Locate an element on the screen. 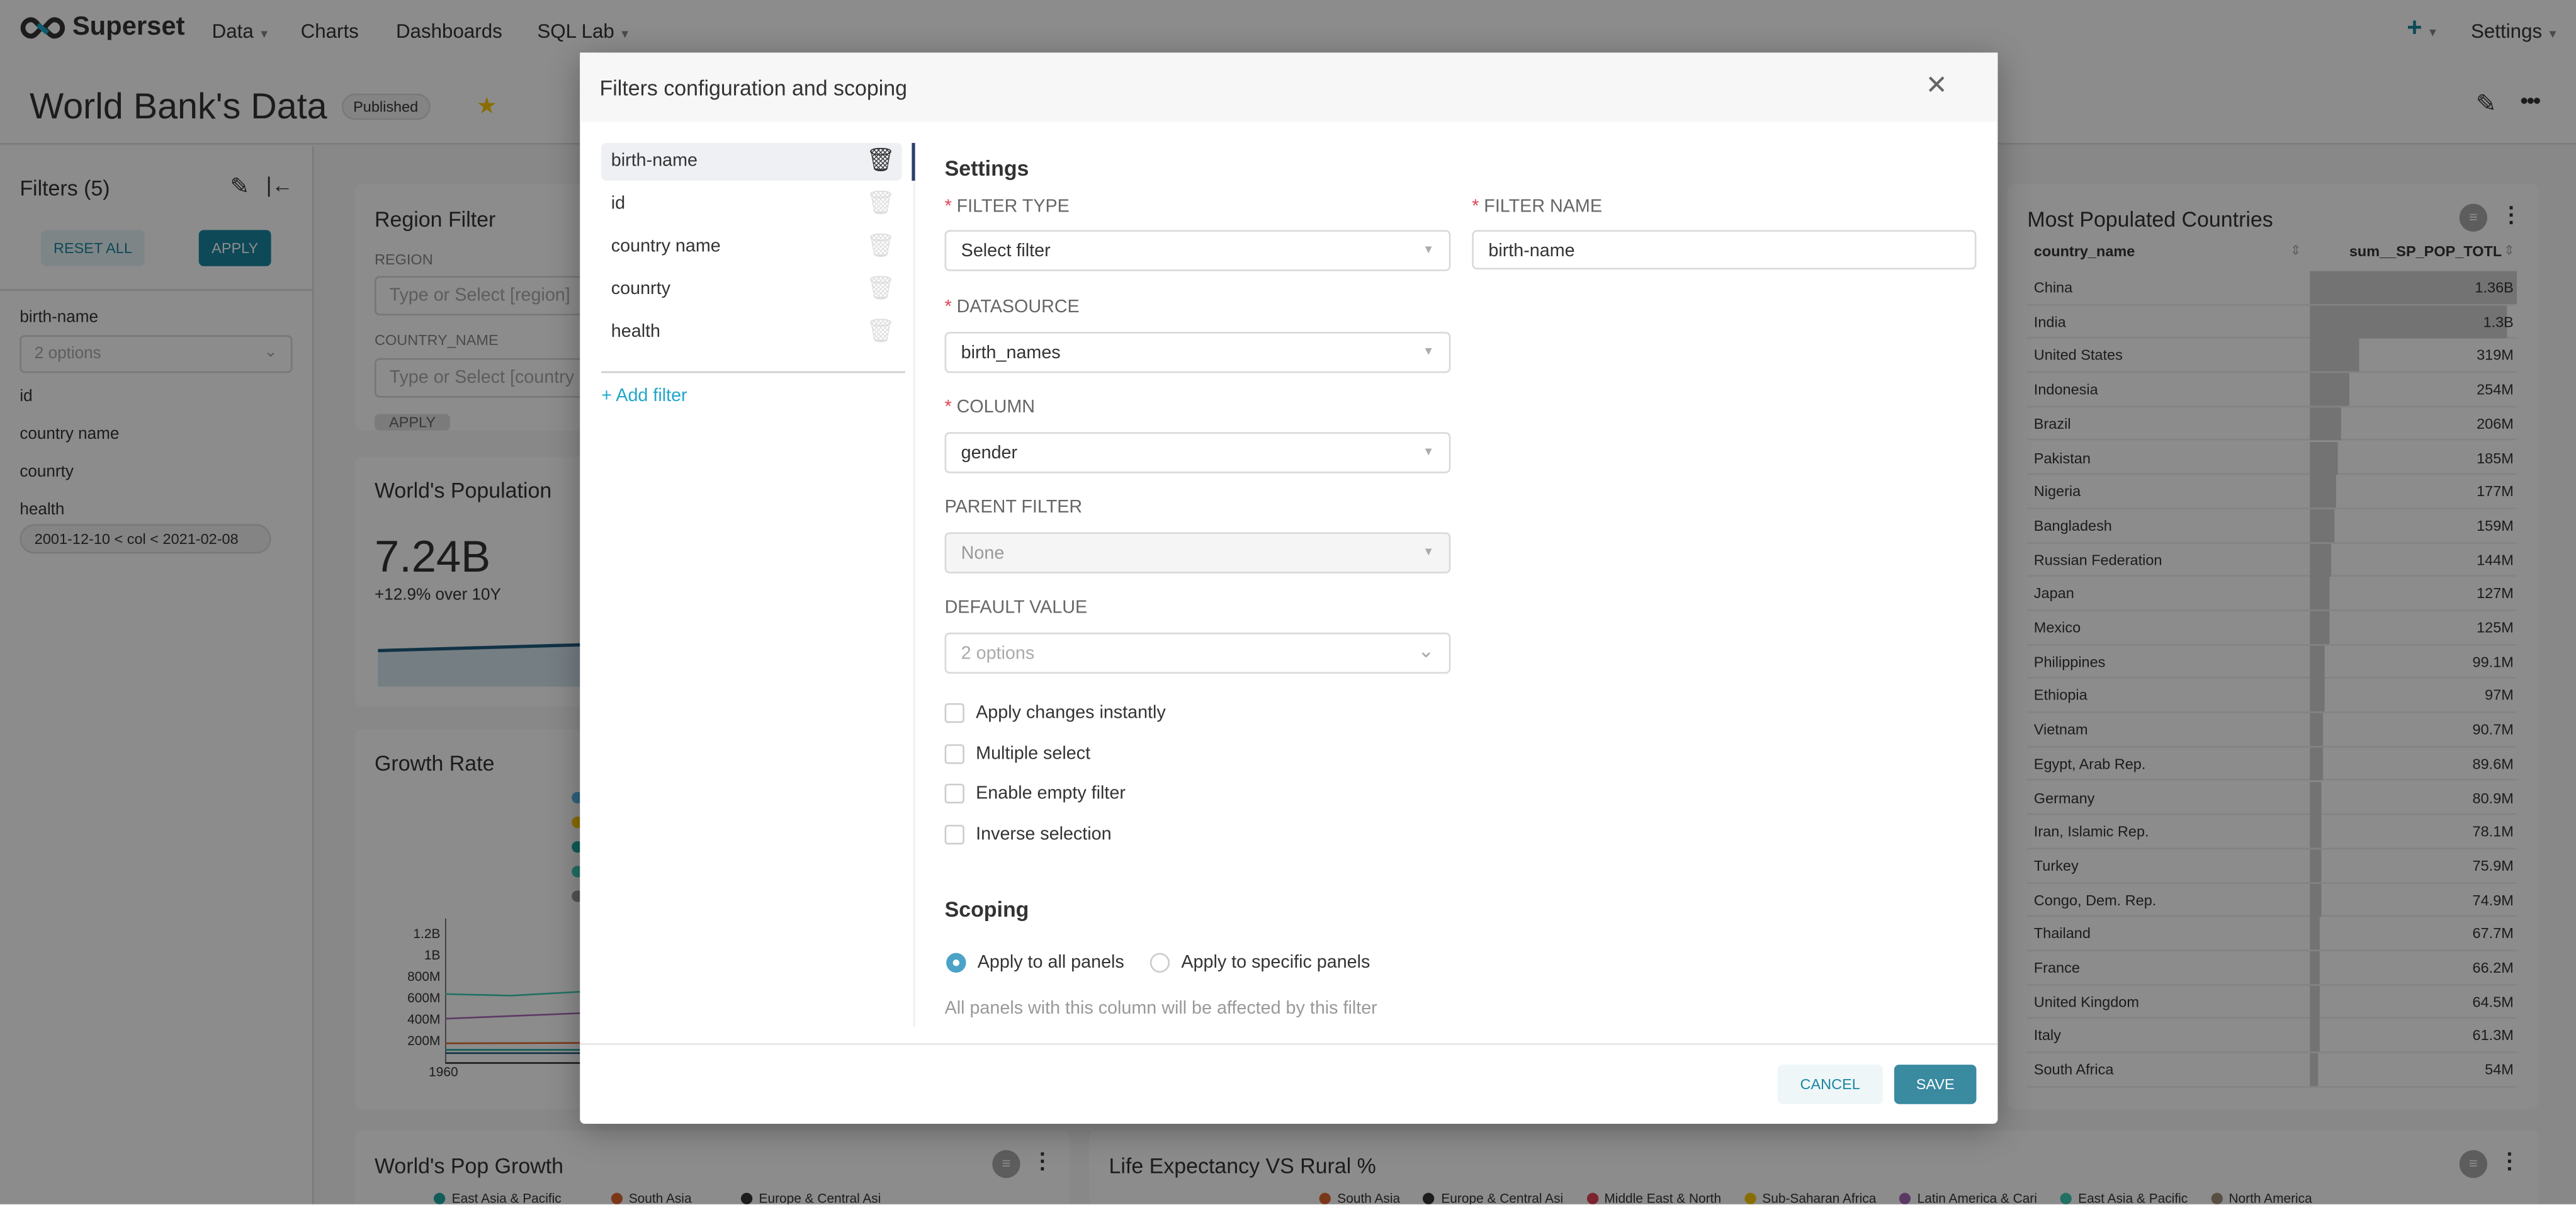 Image resolution: width=2576 pixels, height=1205 pixels. radio-checked-icon is located at coordinates (956, 963).